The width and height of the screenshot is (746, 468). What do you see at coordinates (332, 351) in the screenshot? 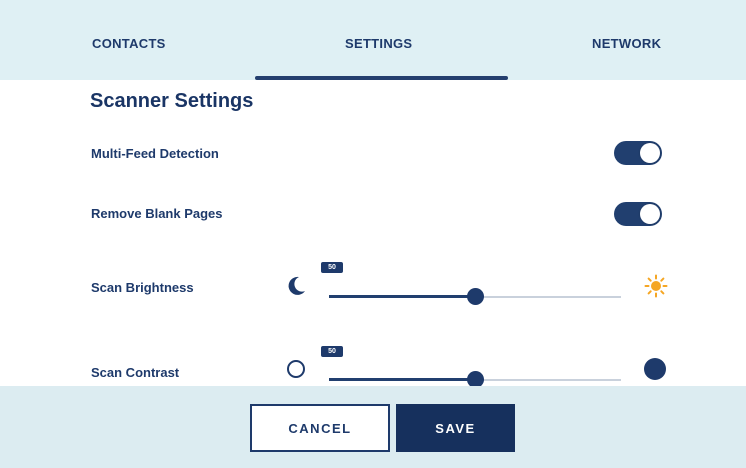
I see `contrast-value-badge: 50` at bounding box center [332, 351].